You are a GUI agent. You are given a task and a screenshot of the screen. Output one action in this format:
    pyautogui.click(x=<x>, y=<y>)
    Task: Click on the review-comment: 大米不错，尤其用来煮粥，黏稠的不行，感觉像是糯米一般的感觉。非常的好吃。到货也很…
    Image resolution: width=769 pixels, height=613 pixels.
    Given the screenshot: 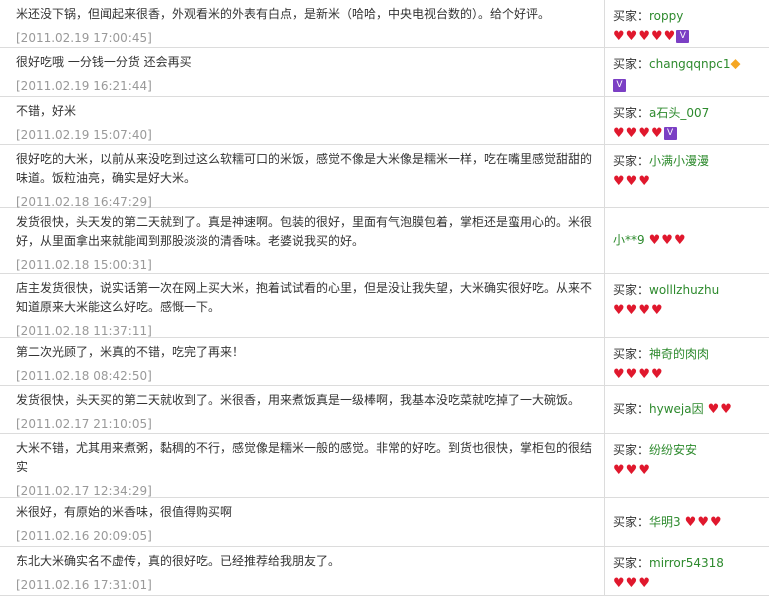 What is the action you would take?
    pyautogui.click(x=304, y=457)
    